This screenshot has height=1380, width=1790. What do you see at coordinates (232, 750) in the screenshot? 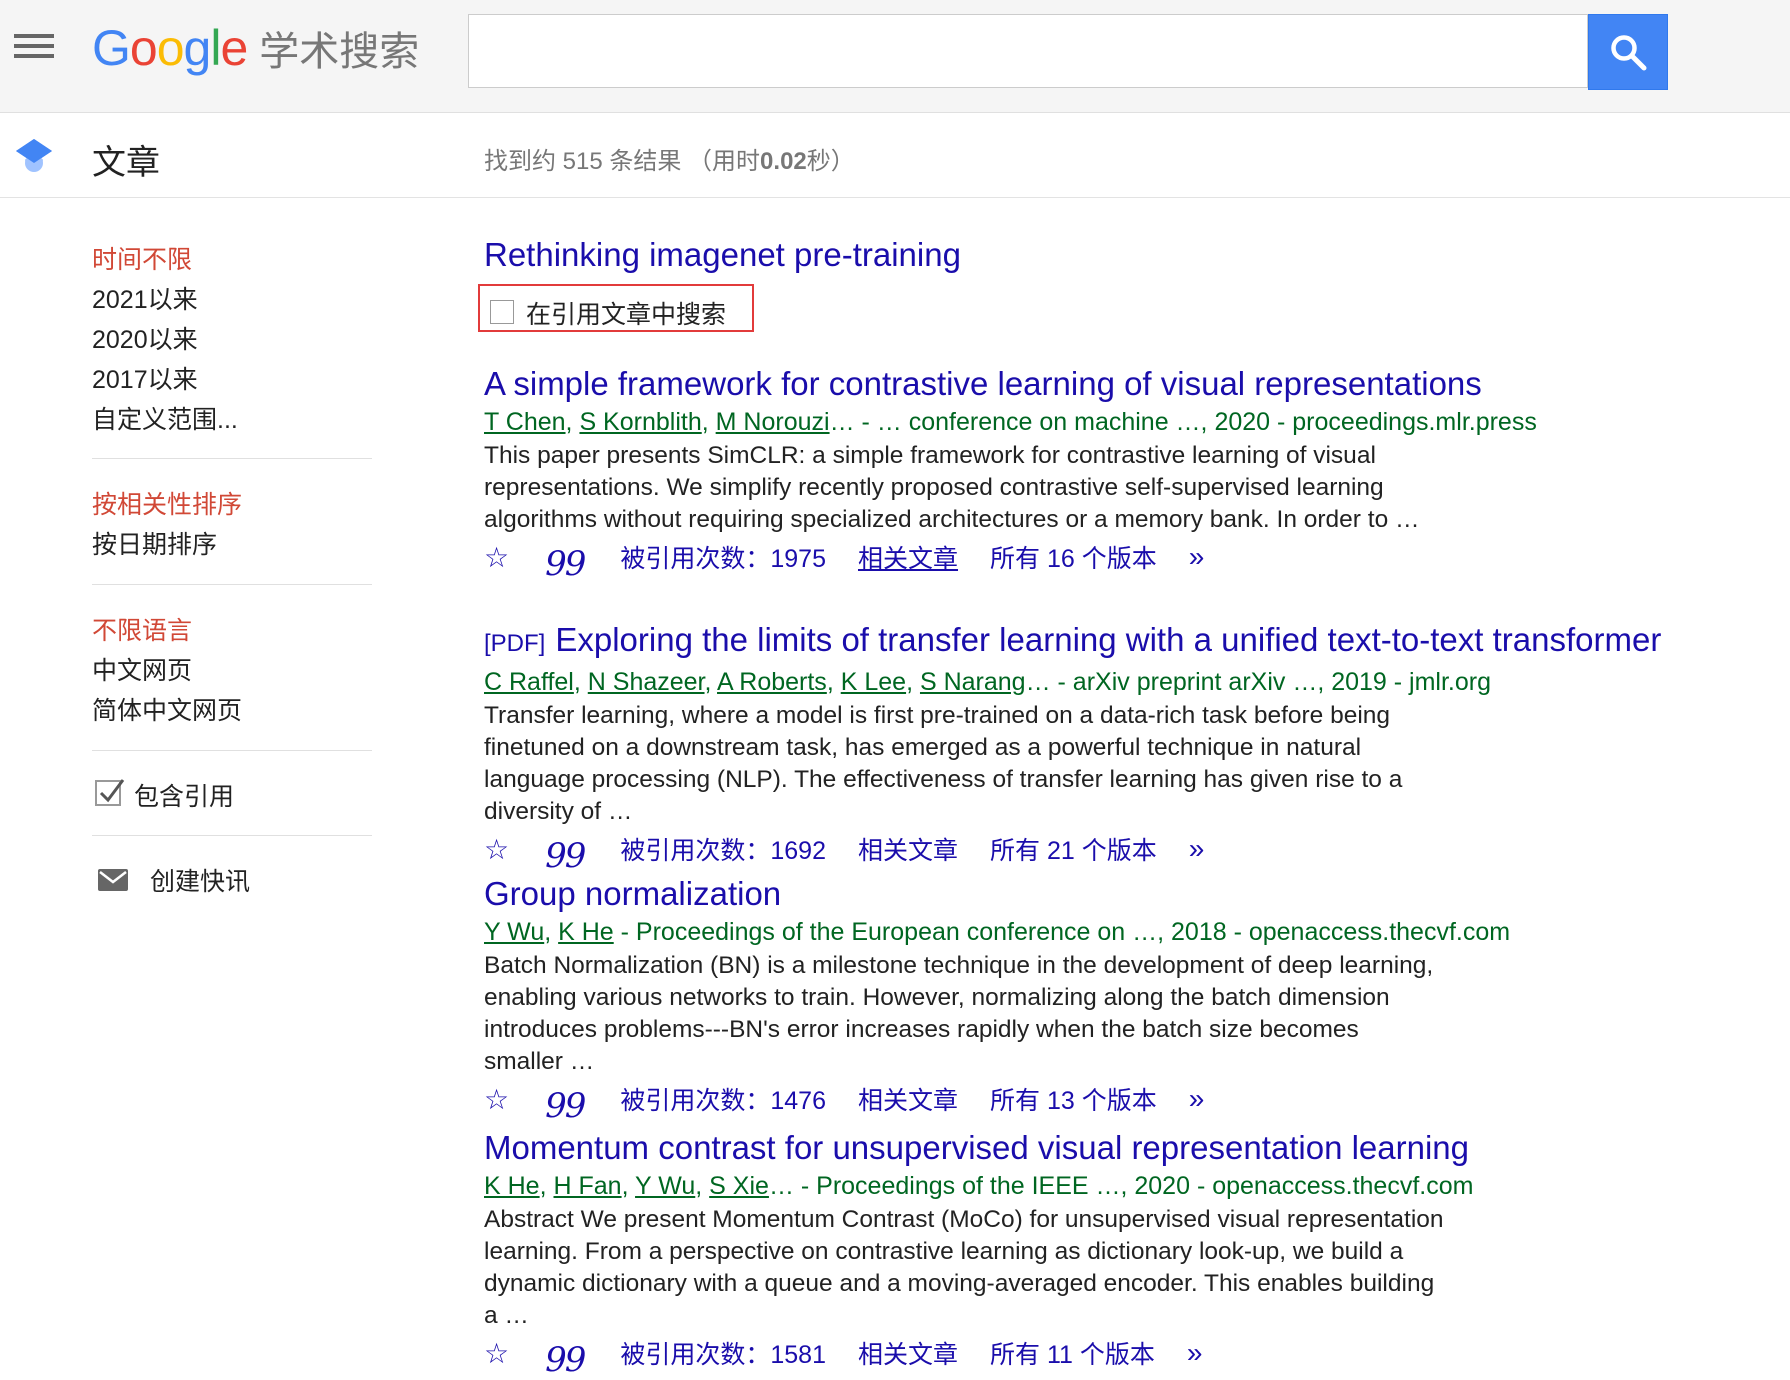
I see `sidebar-divider` at bounding box center [232, 750].